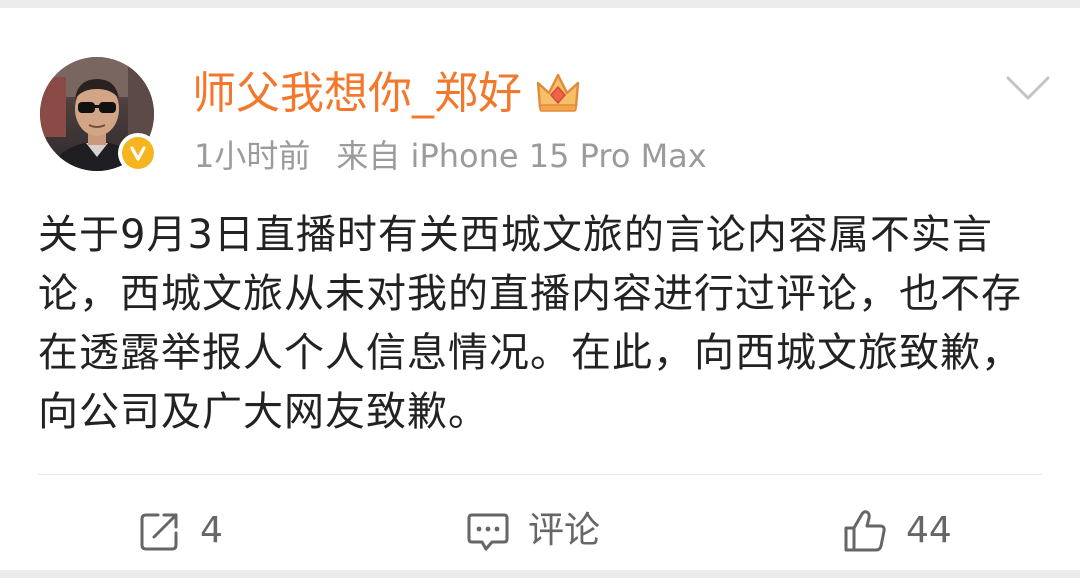  Describe the element at coordinates (521, 156) in the screenshot. I see `post-source: 来自 iPhone 15 Pro Max` at that location.